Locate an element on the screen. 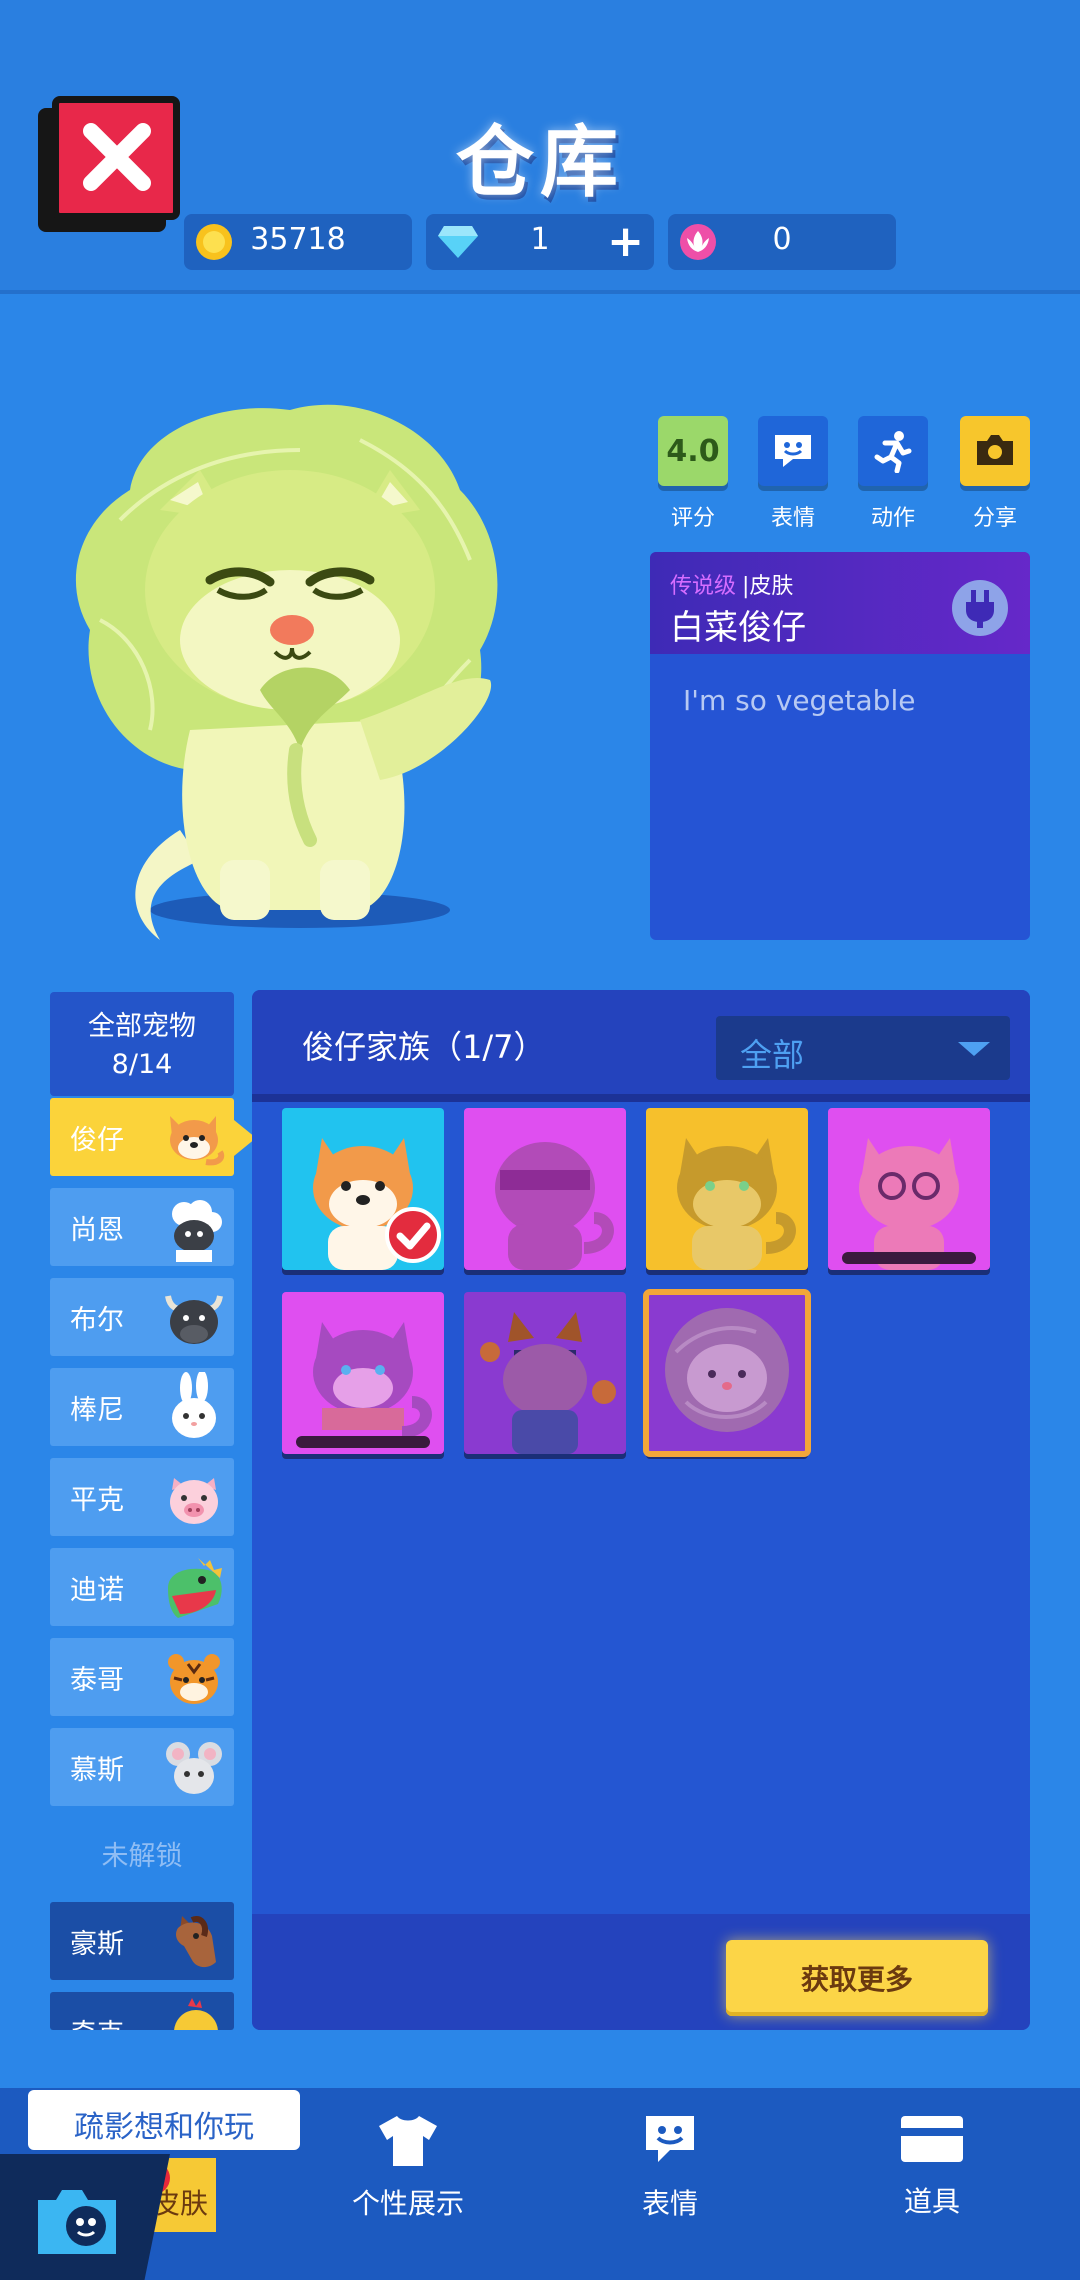 This screenshot has width=1080, height=2280. tshirt-icon is located at coordinates (408, 2141).